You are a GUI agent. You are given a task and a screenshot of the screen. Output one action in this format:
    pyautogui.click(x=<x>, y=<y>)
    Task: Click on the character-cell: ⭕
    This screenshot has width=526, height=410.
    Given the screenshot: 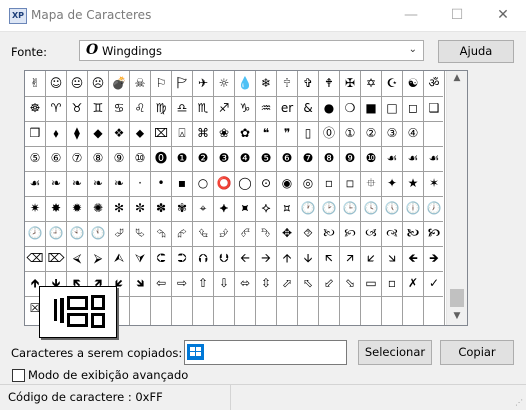 What is the action you would take?
    pyautogui.click(x=224, y=183)
    